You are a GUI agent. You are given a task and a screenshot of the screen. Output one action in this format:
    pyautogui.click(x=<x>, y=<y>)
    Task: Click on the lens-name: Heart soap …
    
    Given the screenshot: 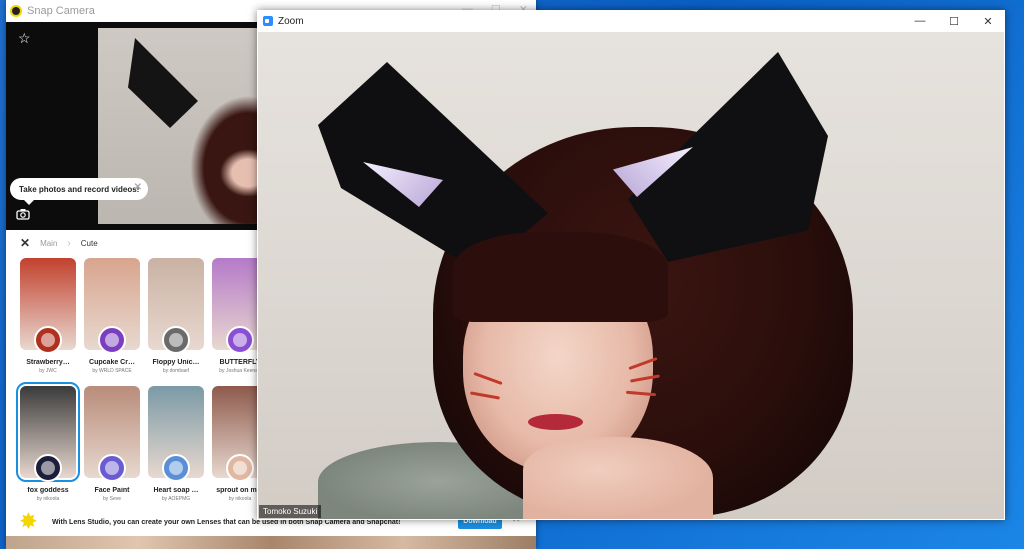 What is the action you would take?
    pyautogui.click(x=176, y=490)
    